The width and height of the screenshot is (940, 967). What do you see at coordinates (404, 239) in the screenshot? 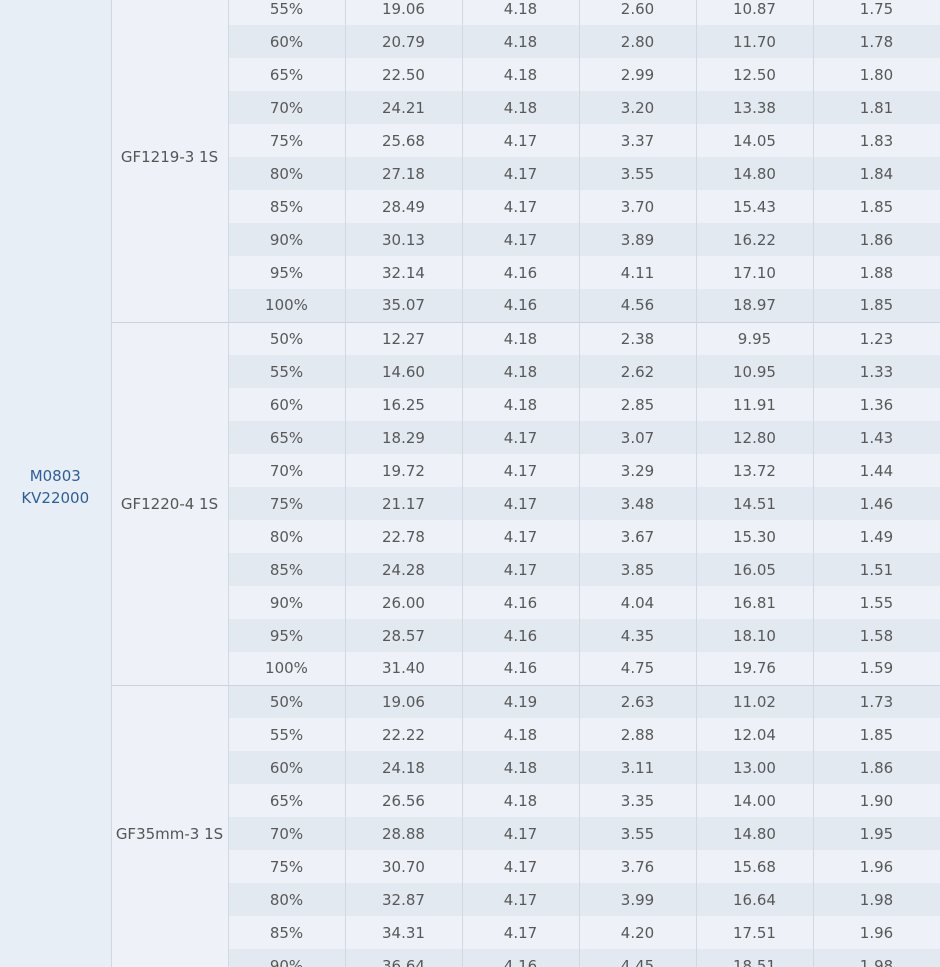
I see `table-cell: 30.13` at bounding box center [404, 239].